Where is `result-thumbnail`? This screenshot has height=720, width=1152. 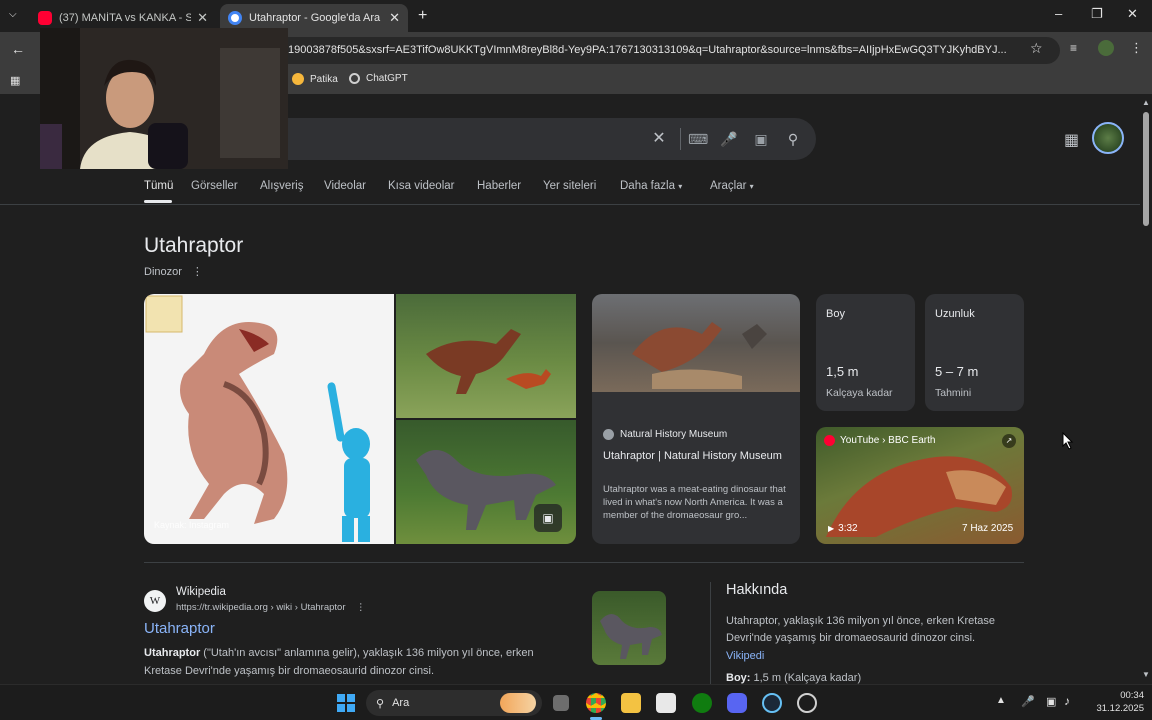
result-thumbnail is located at coordinates (629, 628).